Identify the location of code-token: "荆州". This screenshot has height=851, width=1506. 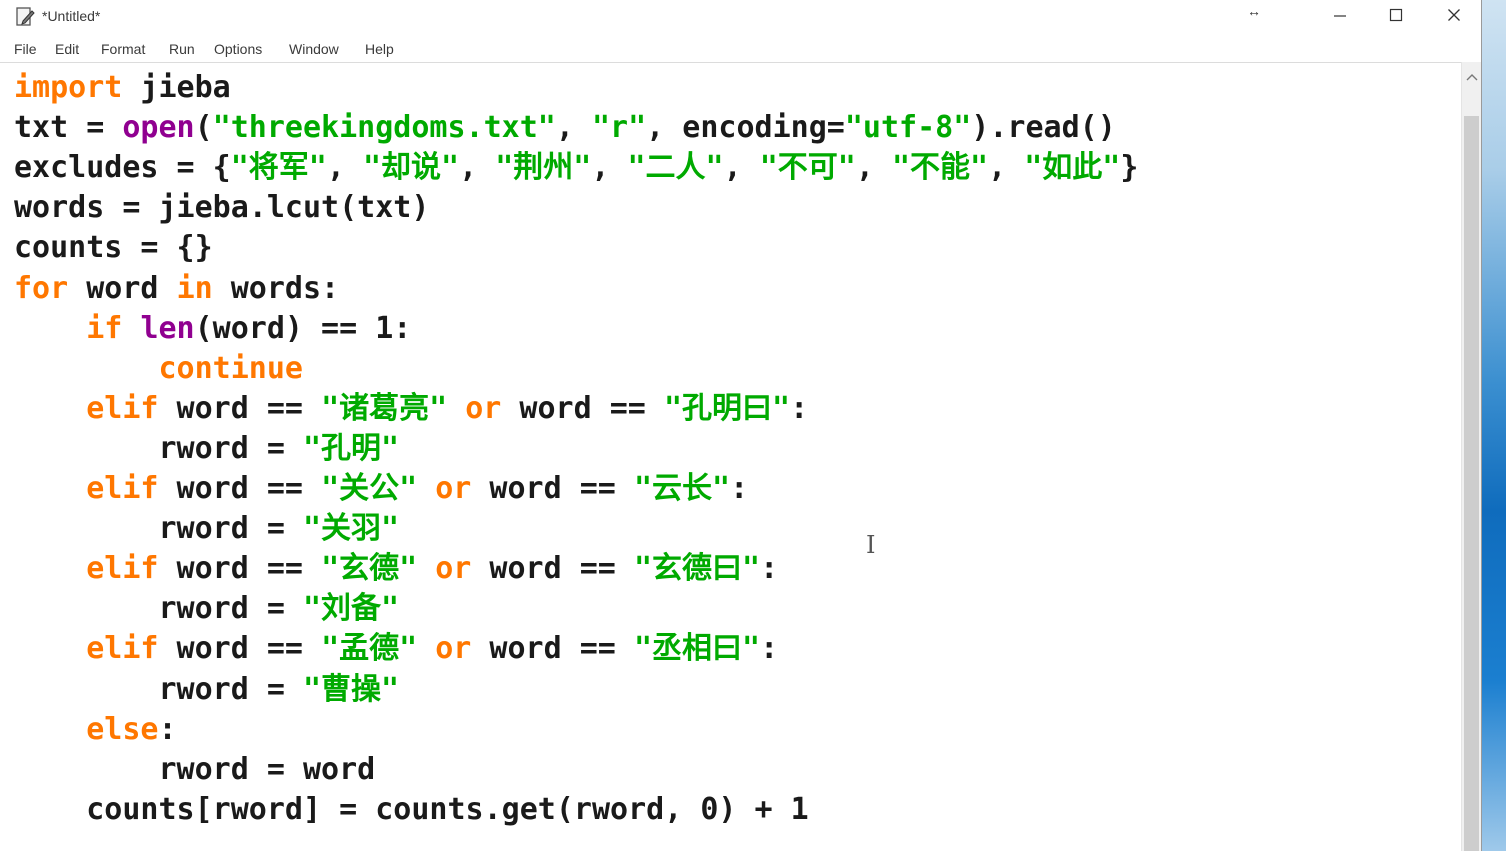
(543, 168).